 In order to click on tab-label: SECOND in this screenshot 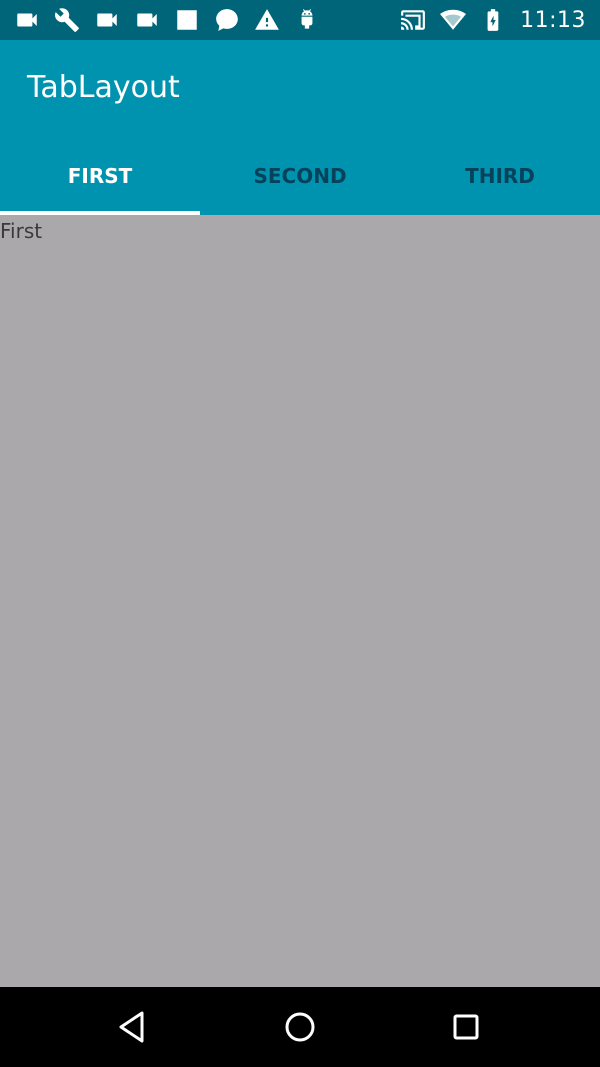, I will do `click(300, 175)`.